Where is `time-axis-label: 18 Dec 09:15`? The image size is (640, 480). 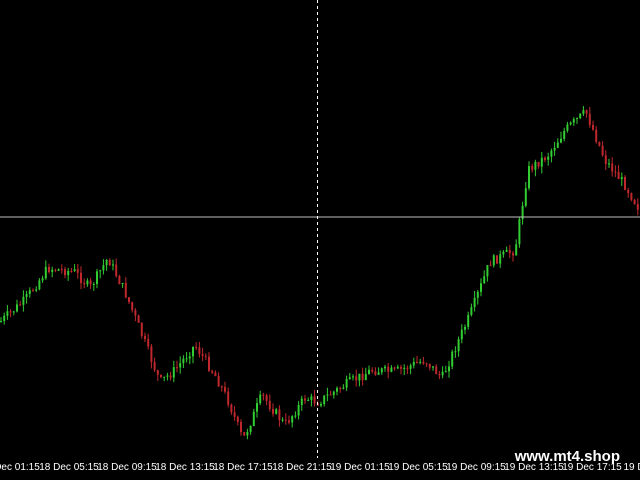
time-axis-label: 18 Dec 09:15 is located at coordinates (127, 467).